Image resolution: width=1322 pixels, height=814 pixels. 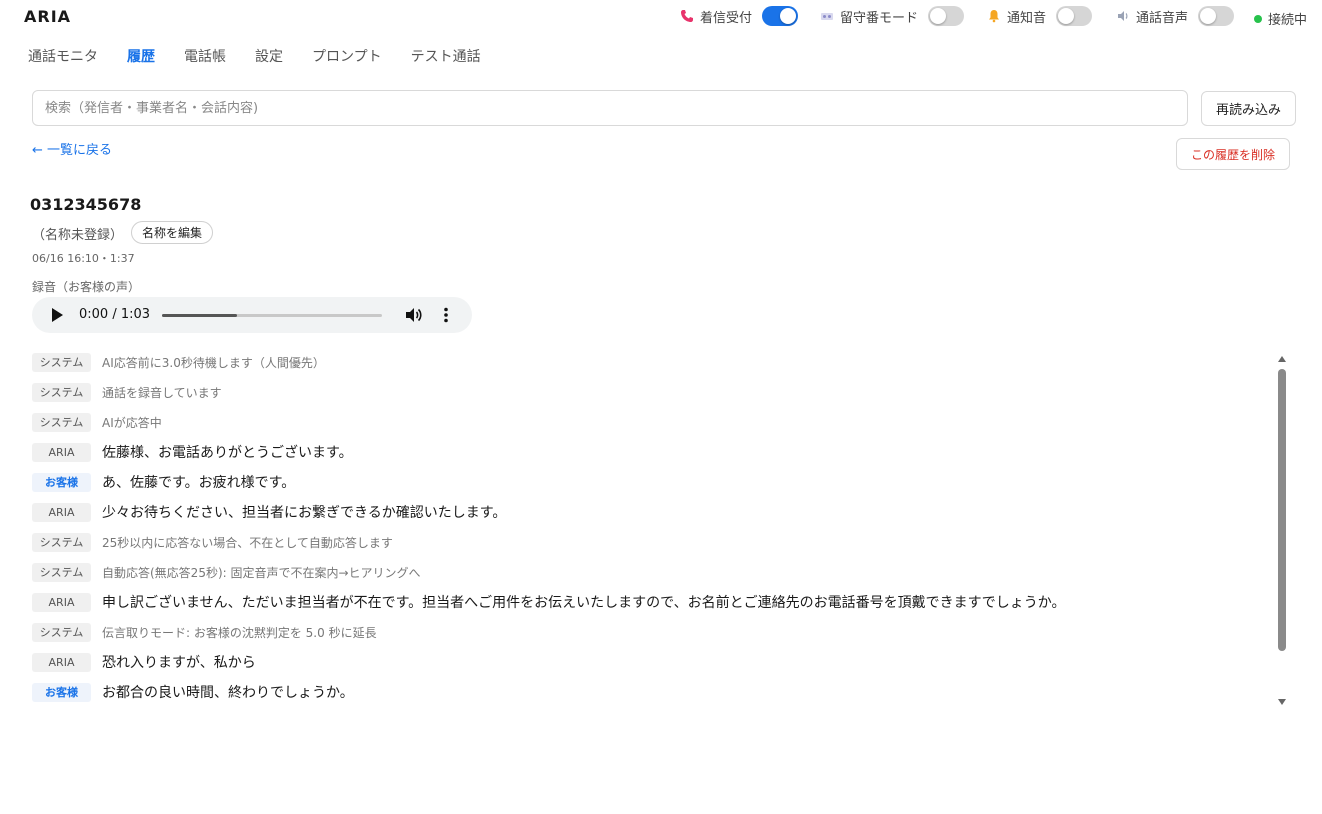 I want to click on connection-status: 接続中, so click(x=1280, y=18).